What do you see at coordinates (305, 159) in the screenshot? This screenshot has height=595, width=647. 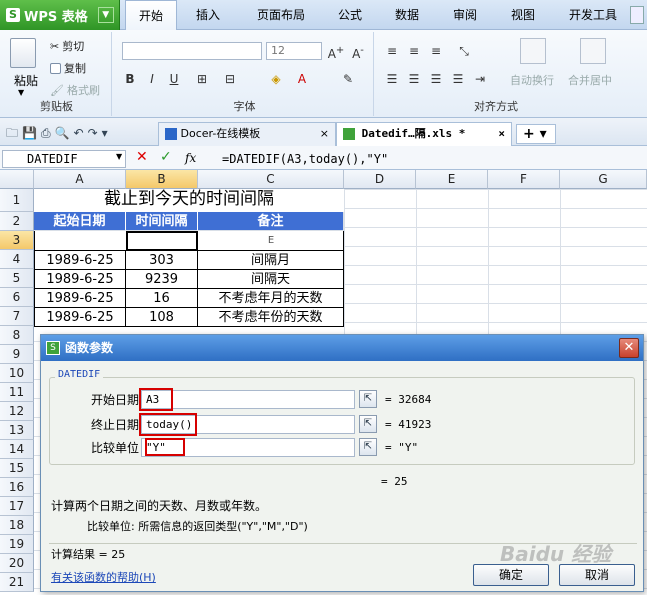 I see `formula-input: =DATEDIF(A3,today(),"Y"` at bounding box center [305, 159].